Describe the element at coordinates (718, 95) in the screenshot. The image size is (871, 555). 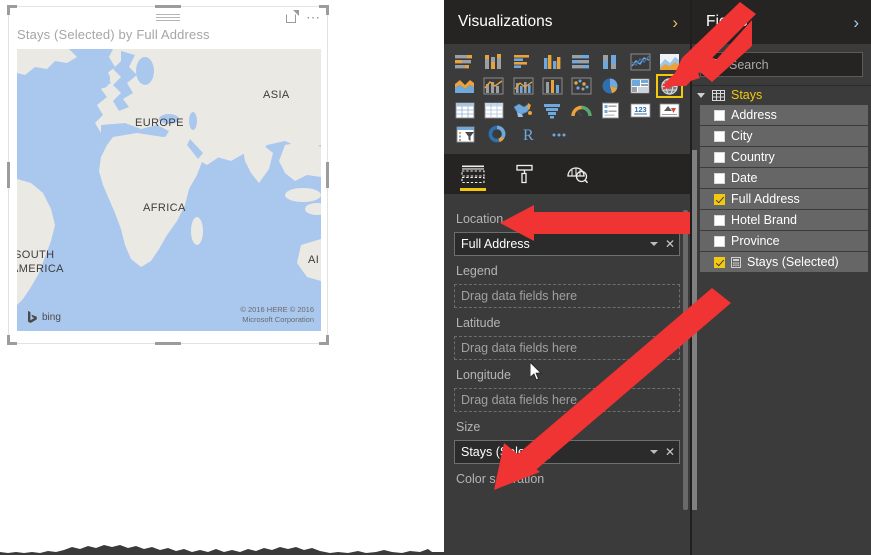
I see `table-icon` at that location.